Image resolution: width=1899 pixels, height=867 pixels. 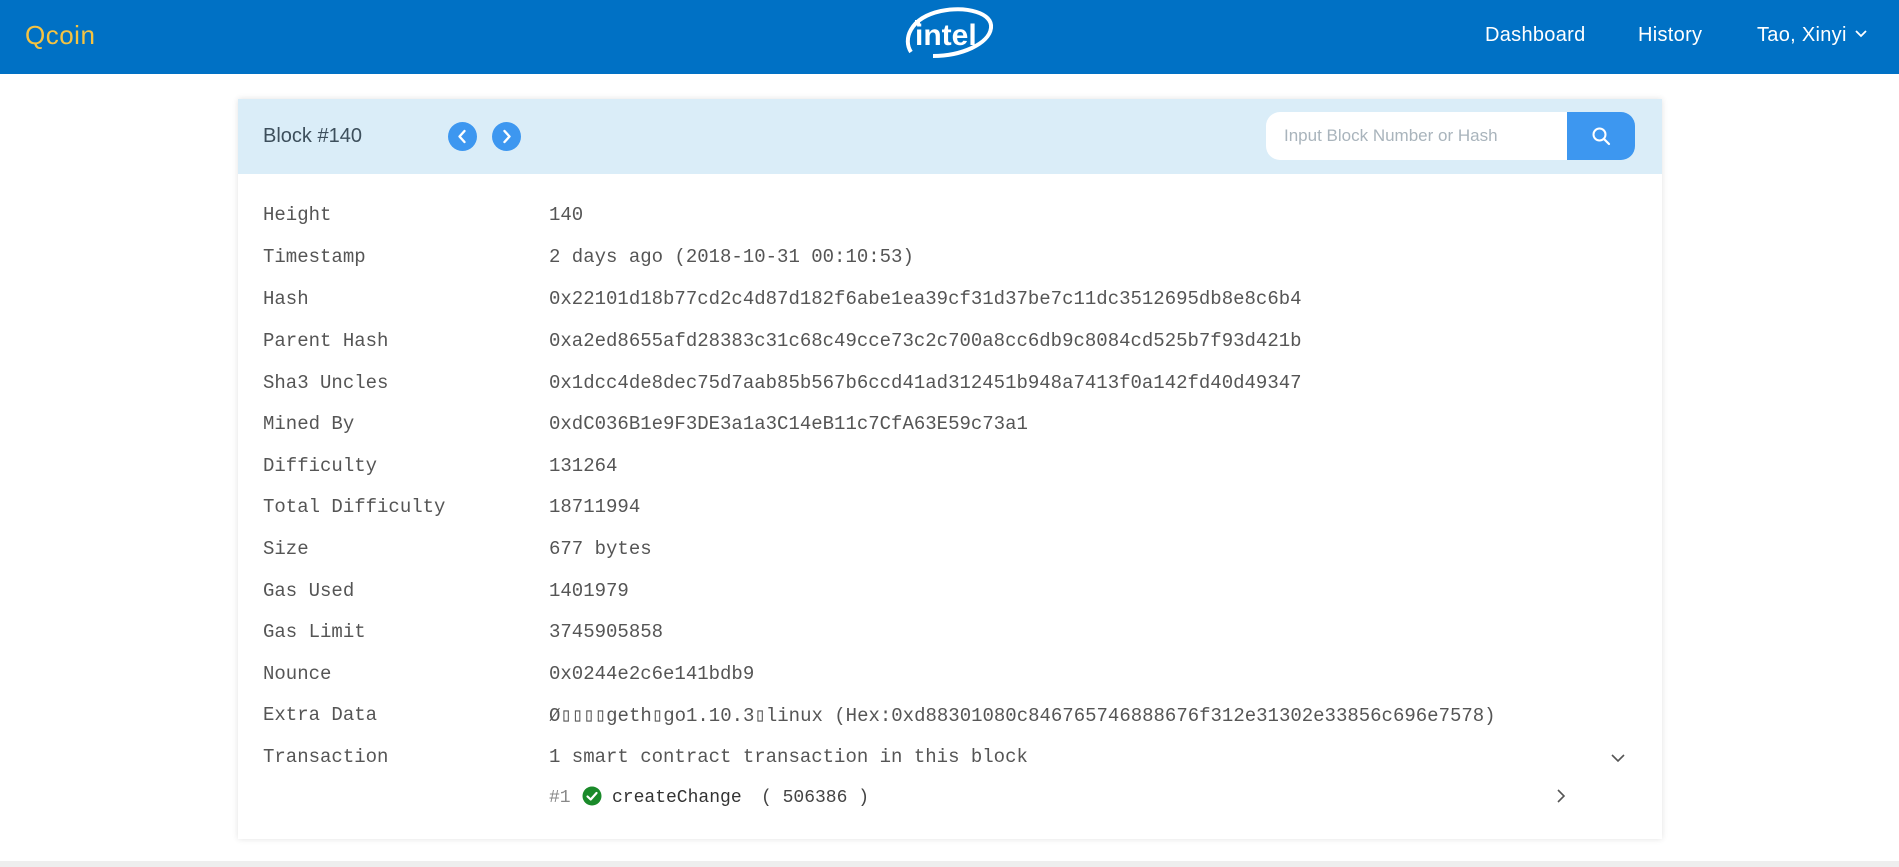 I want to click on transaction-args: ( 506386 ), so click(x=815, y=798).